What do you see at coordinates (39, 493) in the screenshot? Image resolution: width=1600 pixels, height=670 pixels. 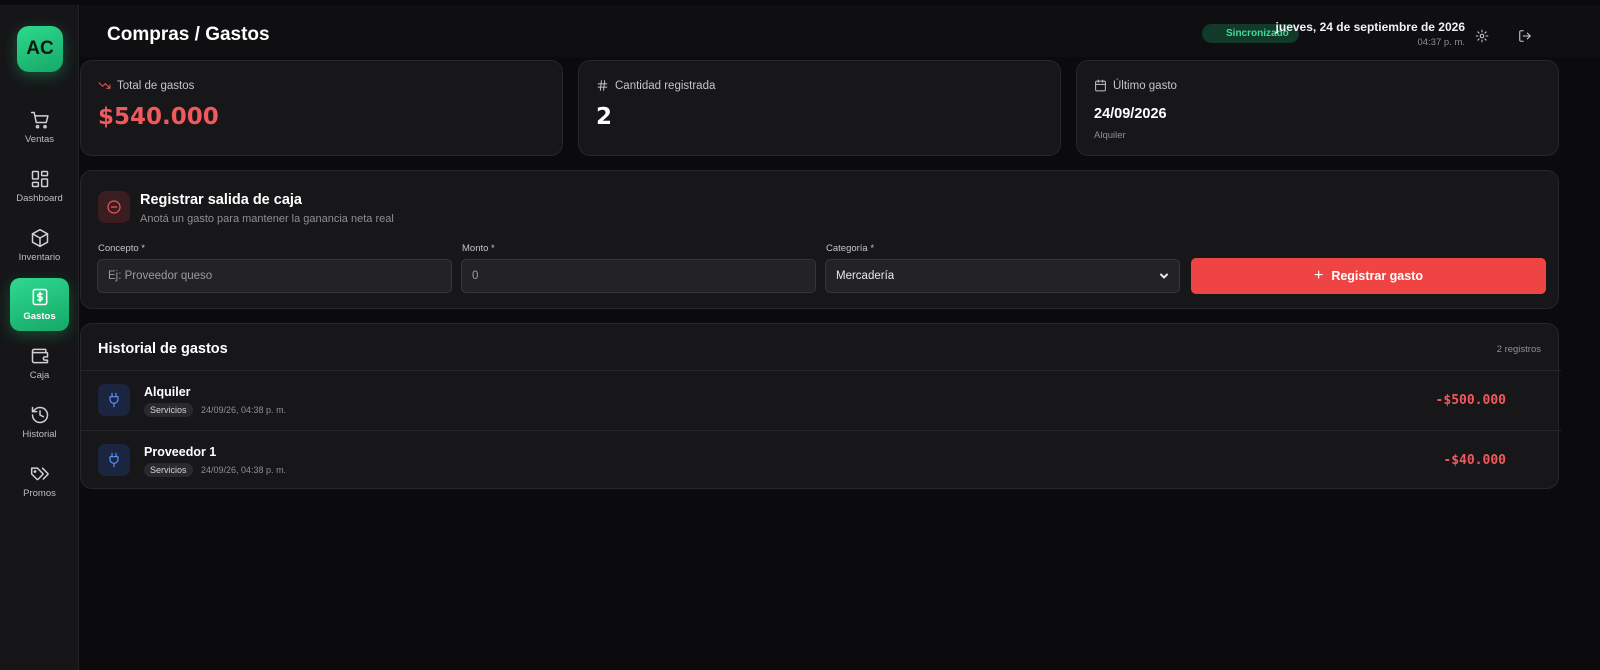 I see `sidebar-item-label: Promos` at bounding box center [39, 493].